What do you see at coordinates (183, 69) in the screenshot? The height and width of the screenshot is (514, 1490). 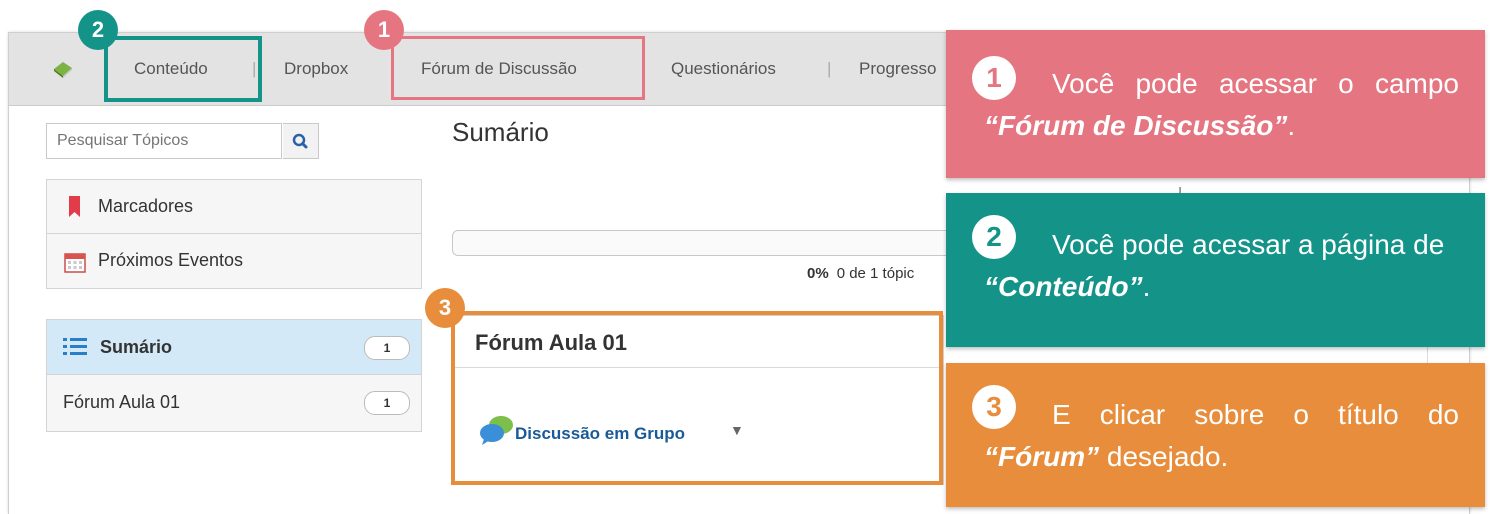 I see `highlight-conteudo` at bounding box center [183, 69].